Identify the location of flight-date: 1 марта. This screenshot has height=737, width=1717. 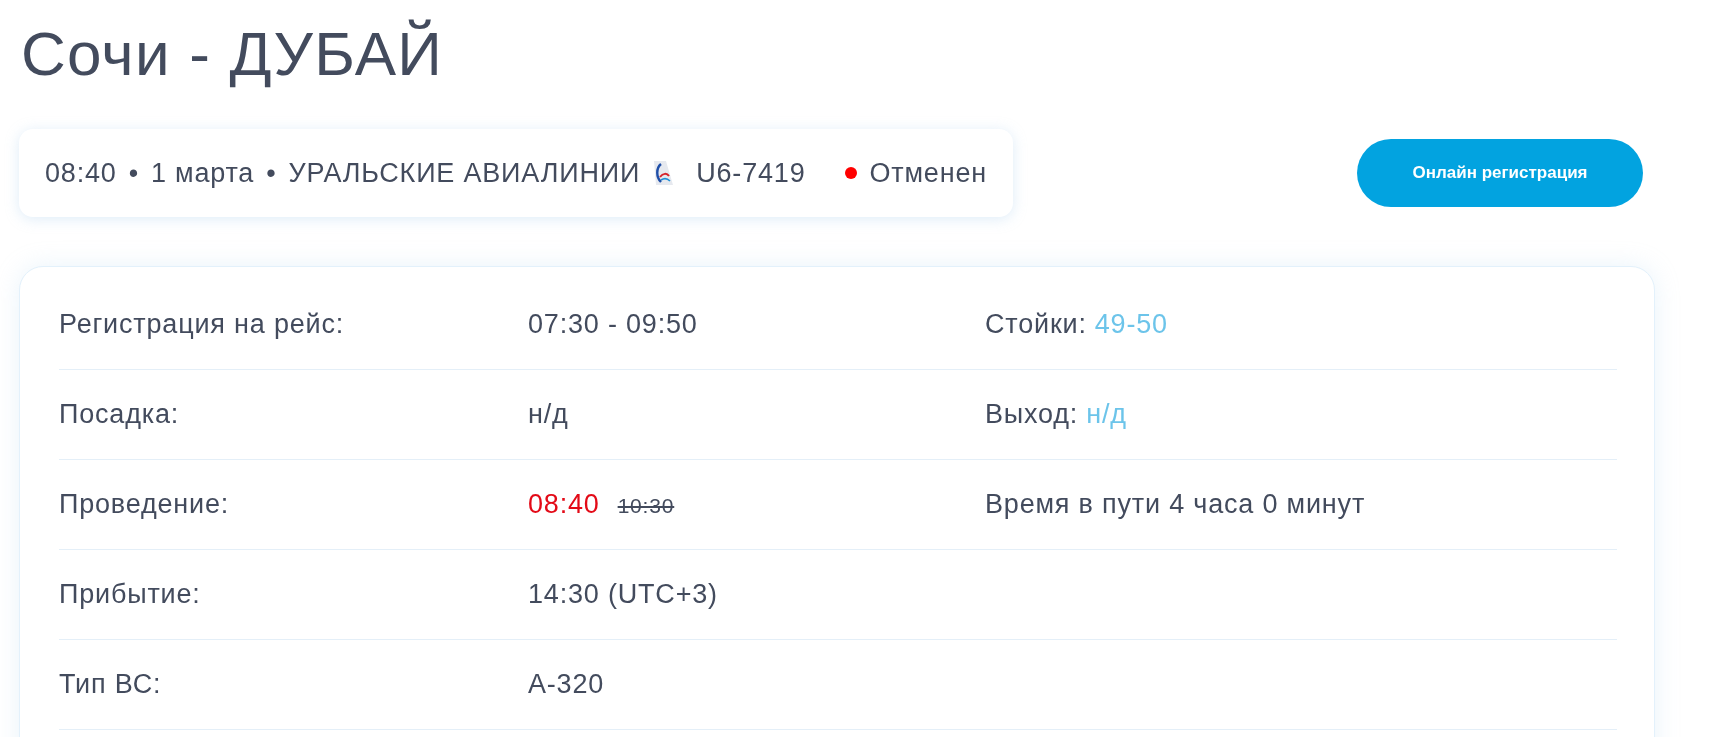
(202, 173).